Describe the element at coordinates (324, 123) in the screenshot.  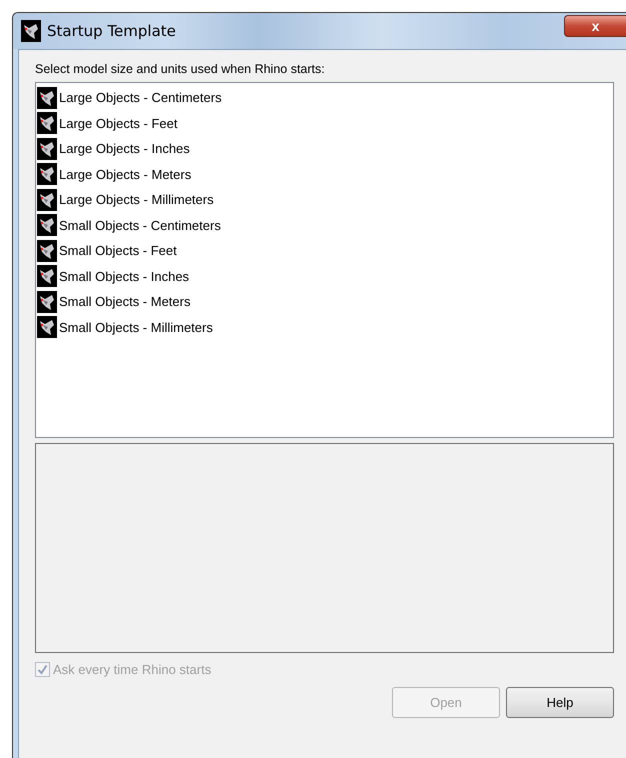
I see `template-item: Large Objects - Feet` at that location.